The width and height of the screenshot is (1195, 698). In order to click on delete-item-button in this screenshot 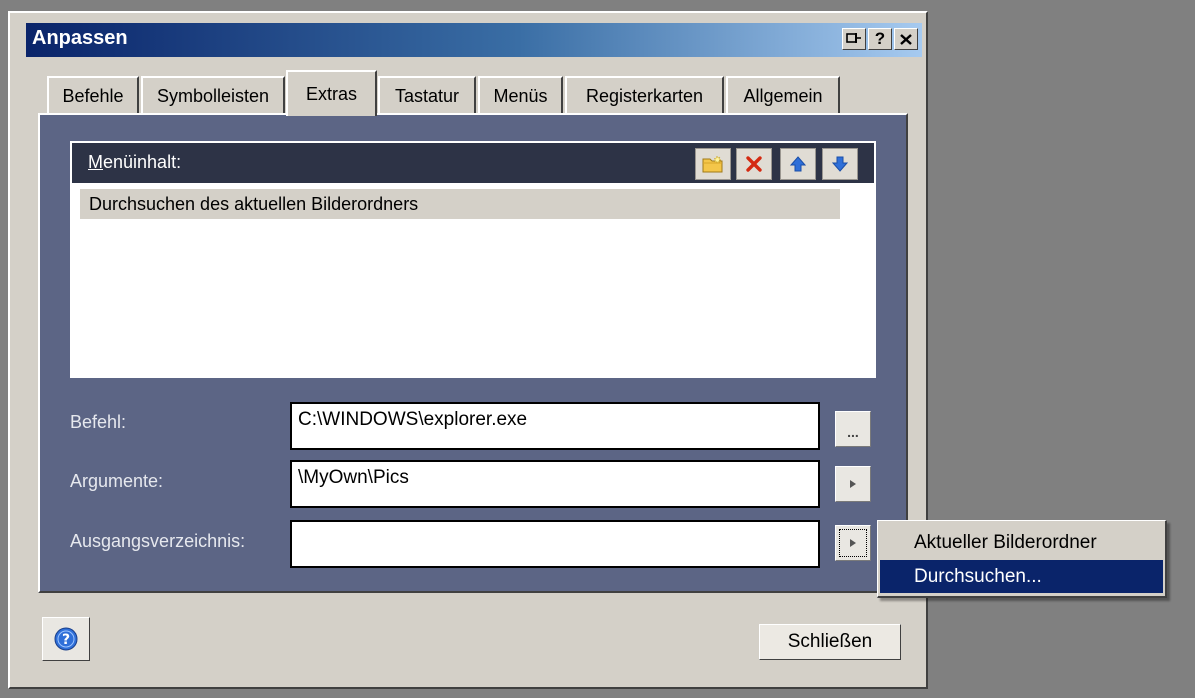, I will do `click(754, 164)`.